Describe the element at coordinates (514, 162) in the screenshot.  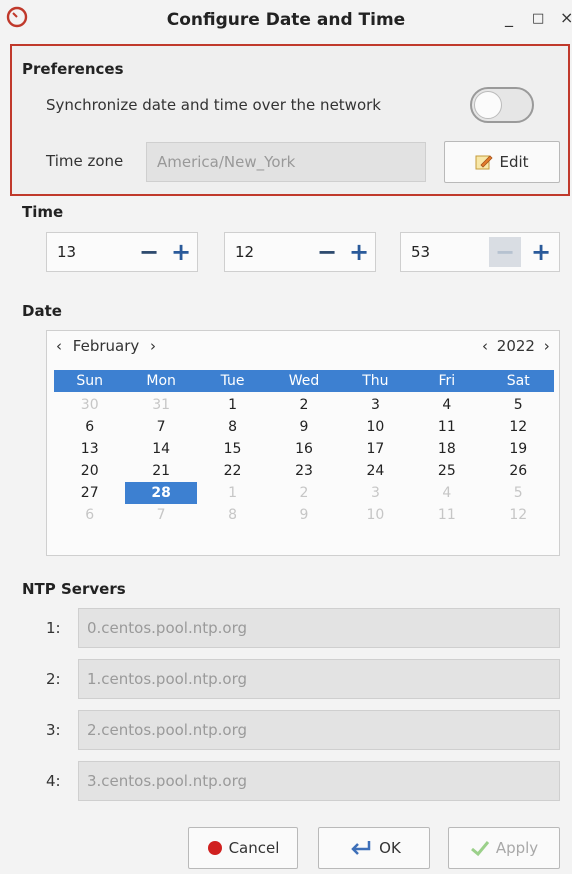
I see `edit-label: Edit` at that location.